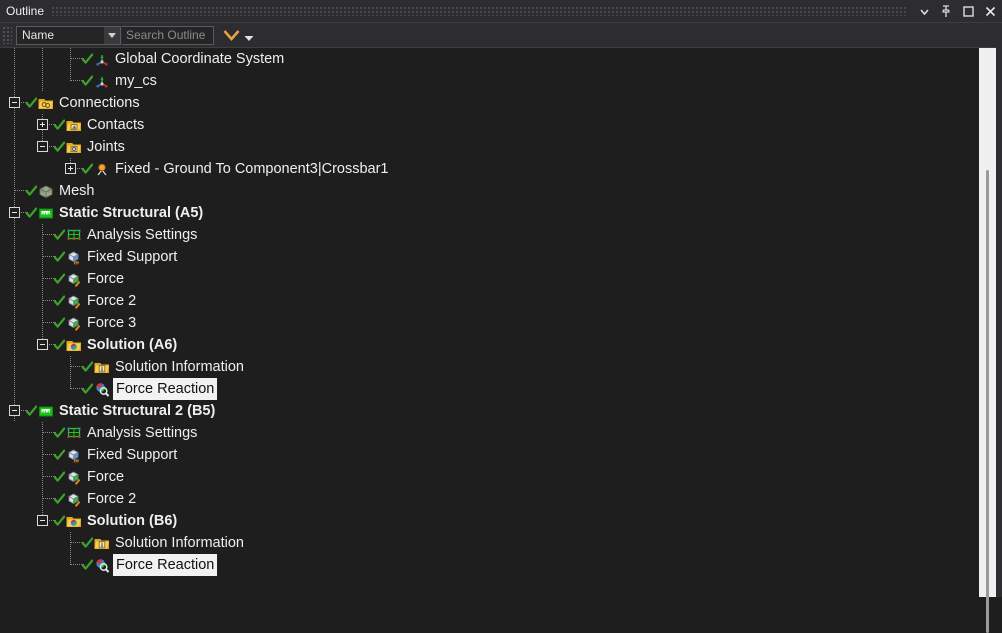 The height and width of the screenshot is (633, 1002). What do you see at coordinates (946, 11) in the screenshot?
I see `pin-icon` at bounding box center [946, 11].